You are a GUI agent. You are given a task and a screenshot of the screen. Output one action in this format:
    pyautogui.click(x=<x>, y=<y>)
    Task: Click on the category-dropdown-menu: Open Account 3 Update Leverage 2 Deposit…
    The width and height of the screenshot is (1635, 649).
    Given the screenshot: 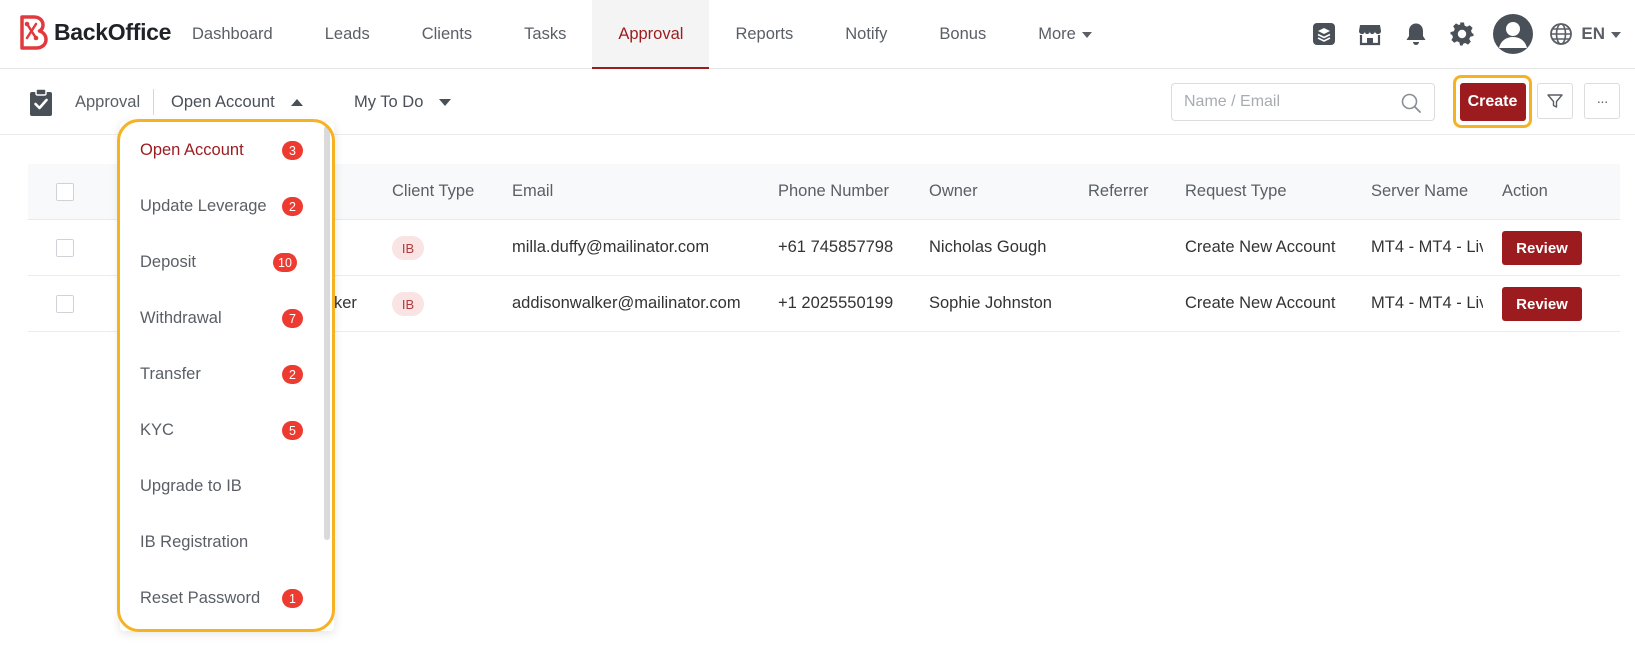 What is the action you would take?
    pyautogui.click(x=227, y=376)
    